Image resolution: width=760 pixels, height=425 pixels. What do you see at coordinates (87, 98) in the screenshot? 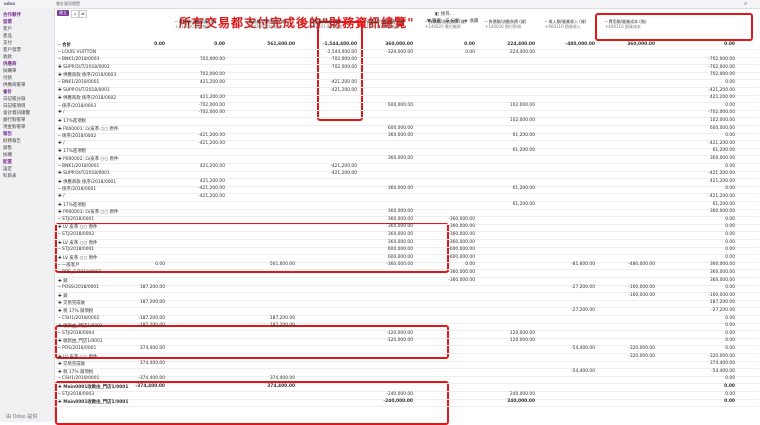
I see `row-header: ✚ 供應商款 係序/2018/0002` at bounding box center [87, 98].